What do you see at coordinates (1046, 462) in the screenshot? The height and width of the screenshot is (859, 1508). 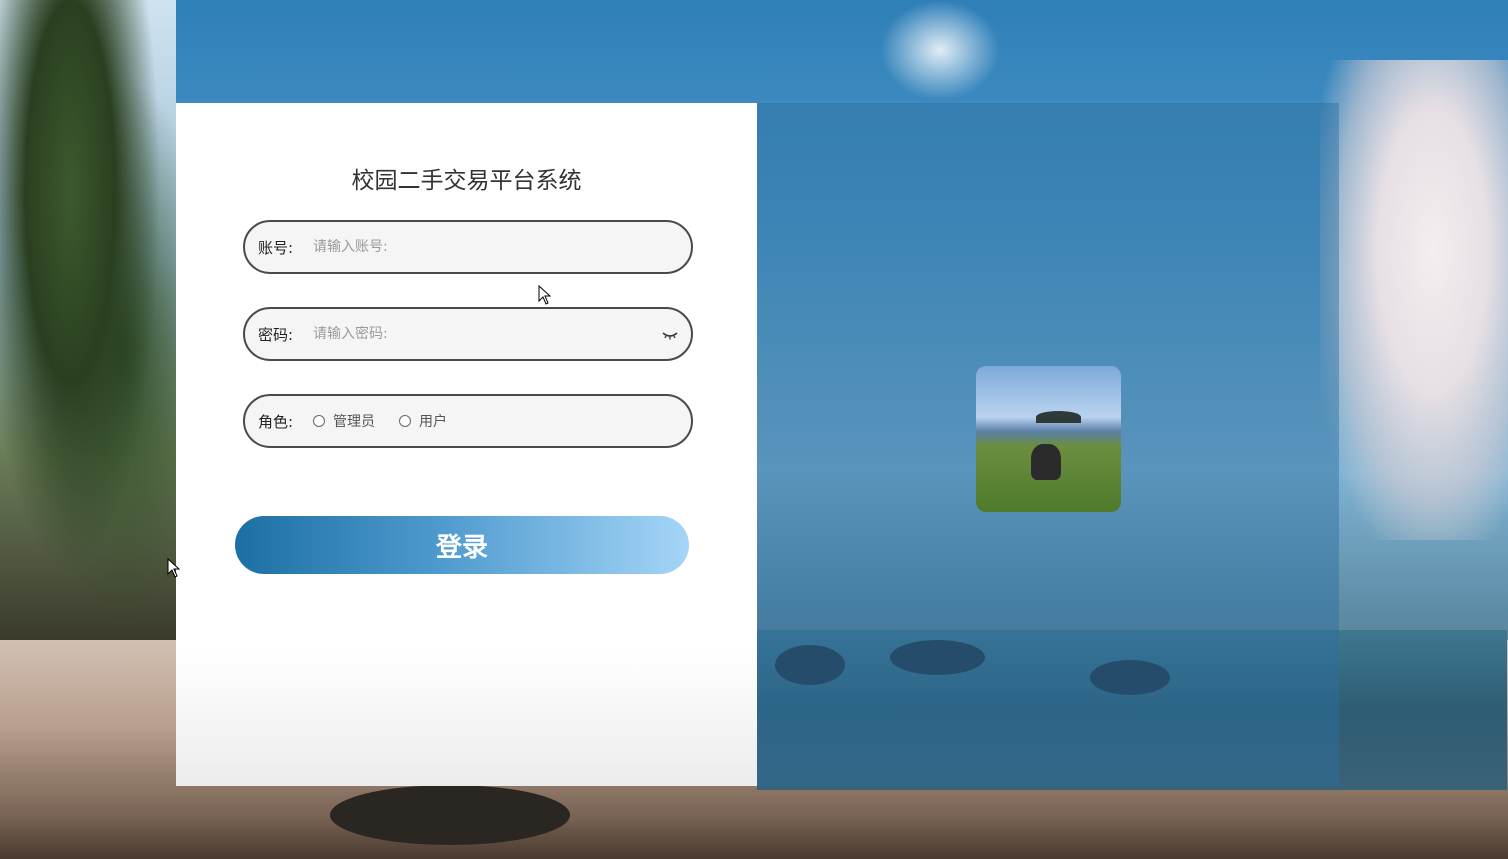 I see `seated-person-shape` at bounding box center [1046, 462].